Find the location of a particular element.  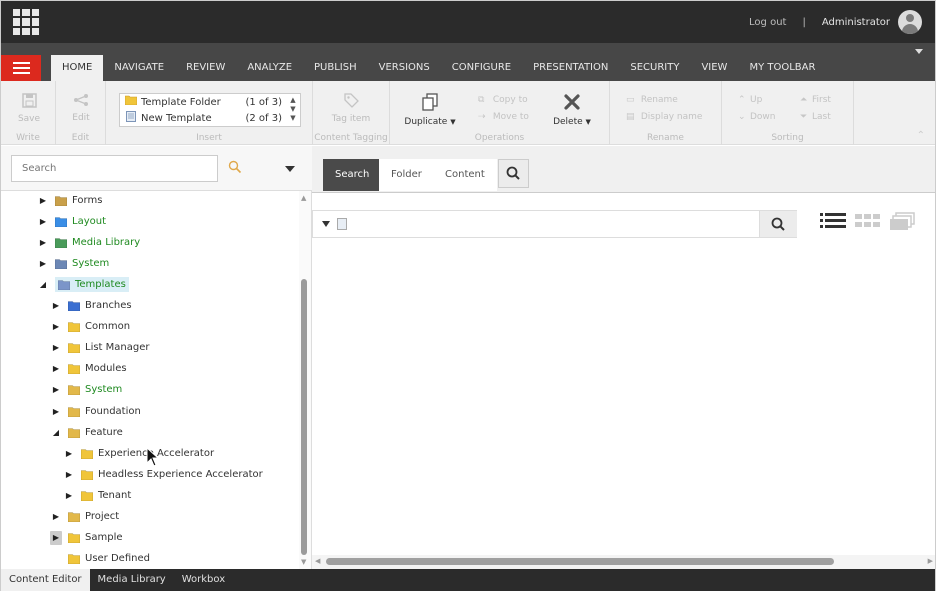

tab-analyze: ANALYZE is located at coordinates (269, 68).